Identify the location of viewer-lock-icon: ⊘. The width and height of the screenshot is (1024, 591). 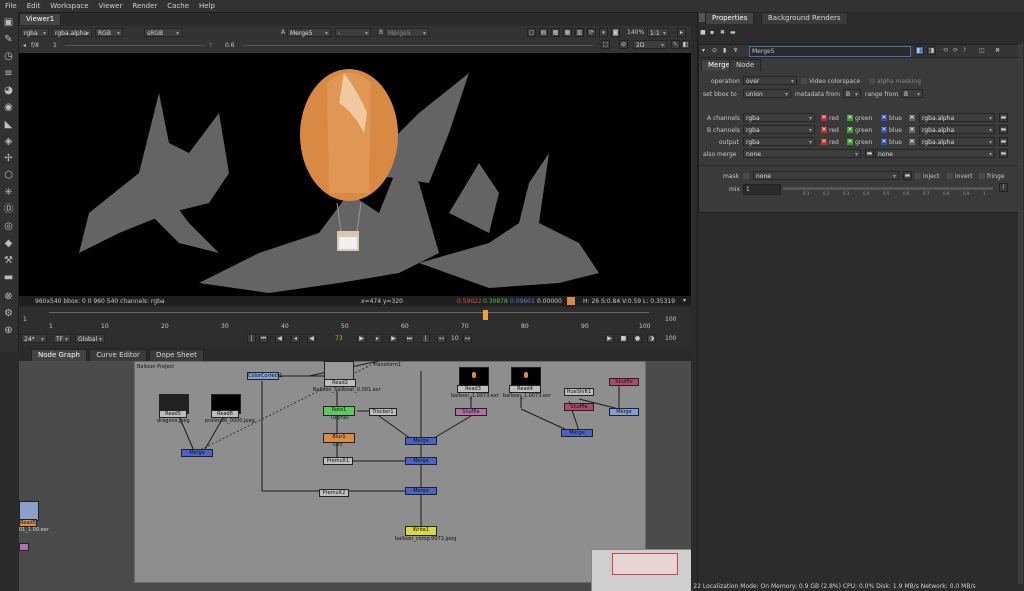
(623, 44).